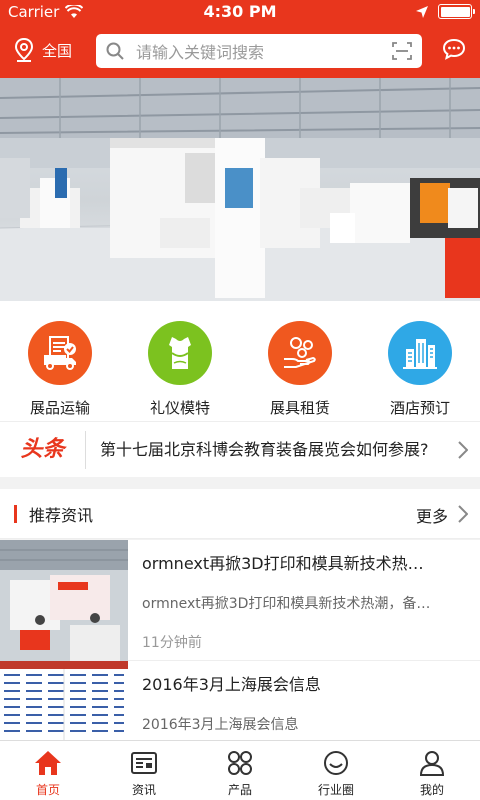 The image size is (480, 800). Describe the element at coordinates (57, 50) in the screenshot. I see `location-label: 全国` at that location.